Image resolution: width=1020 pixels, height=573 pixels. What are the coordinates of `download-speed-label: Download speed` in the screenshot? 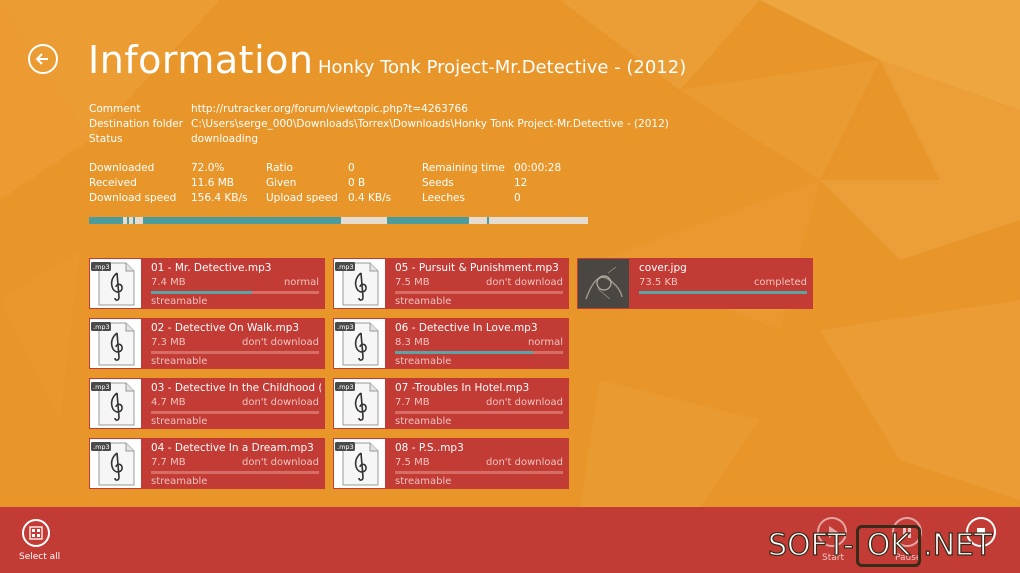 It's located at (133, 198).